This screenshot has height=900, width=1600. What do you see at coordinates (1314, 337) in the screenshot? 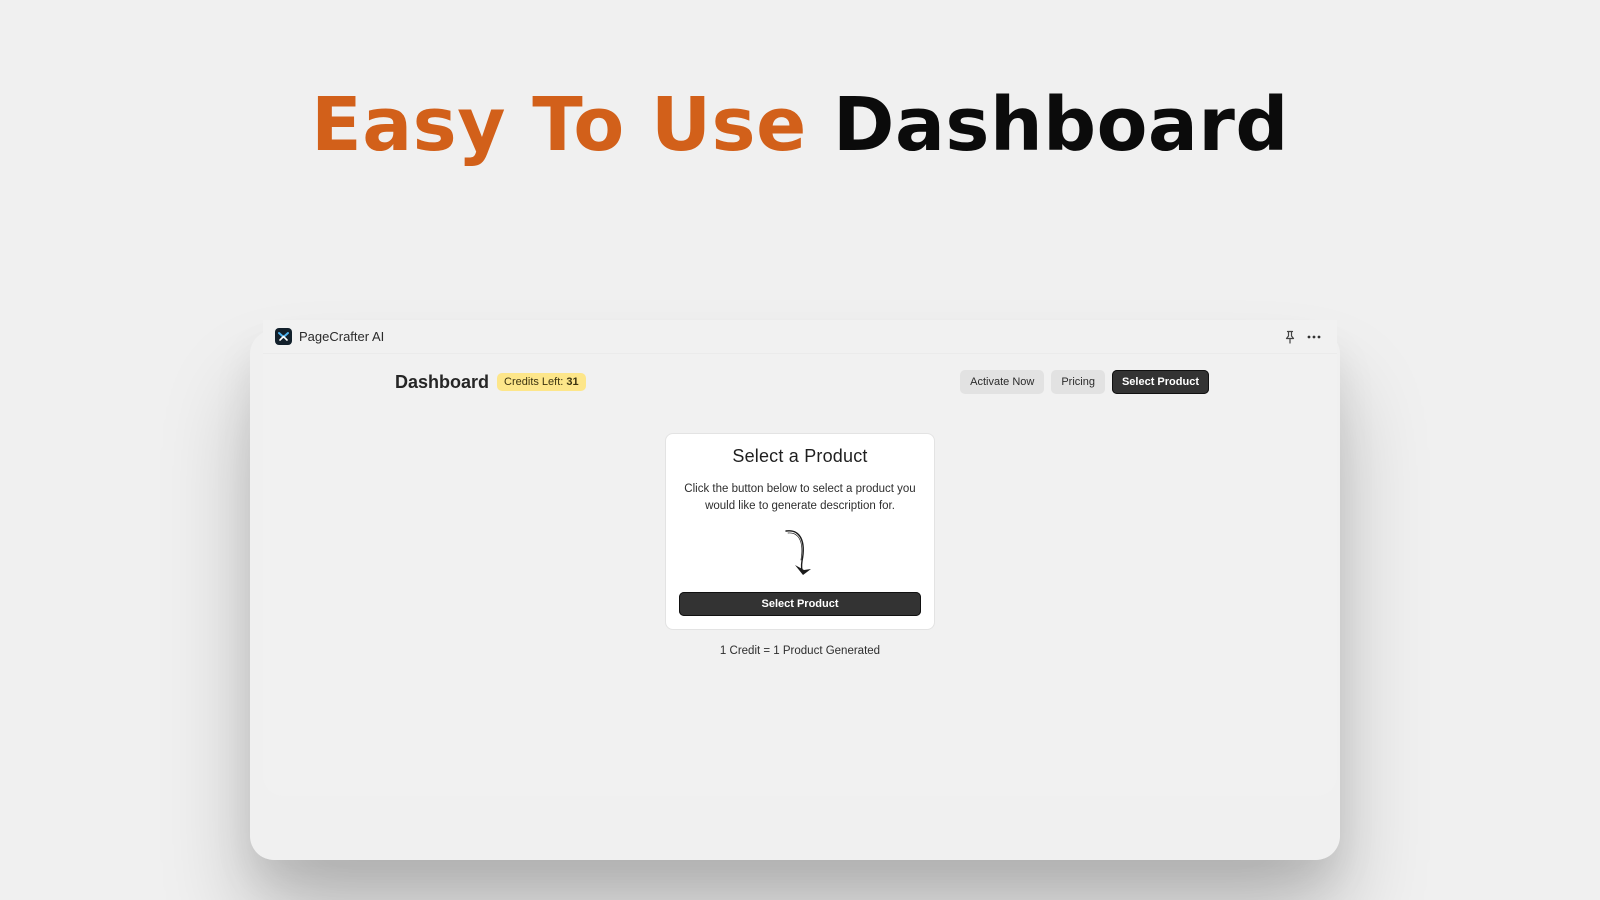
I see `more-icon` at bounding box center [1314, 337].